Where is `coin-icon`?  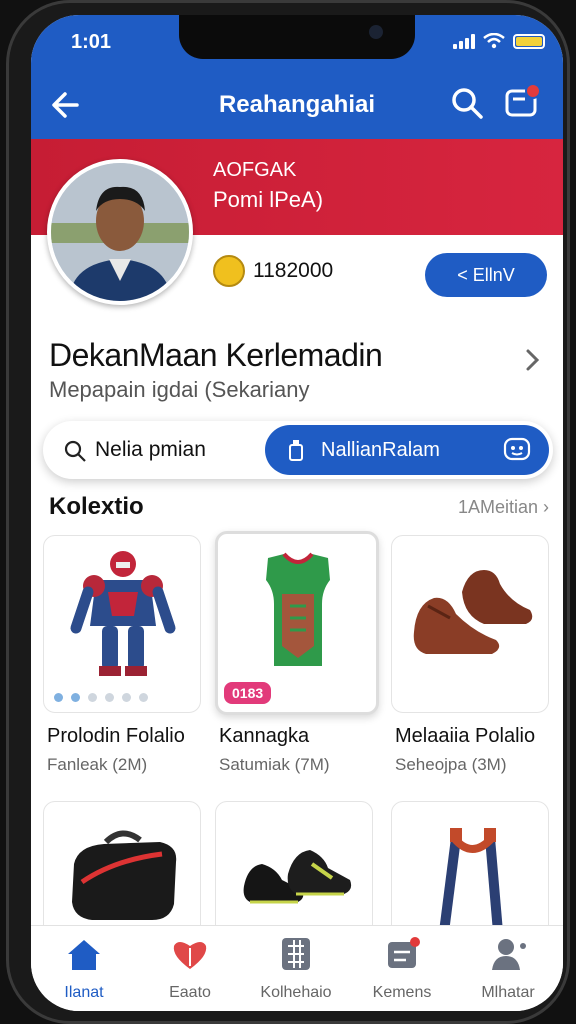 coin-icon is located at coordinates (229, 271).